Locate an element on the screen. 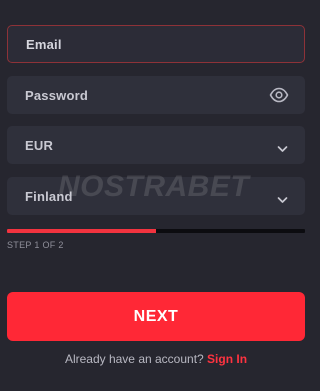  next-button: NEXT is located at coordinates (156, 316).